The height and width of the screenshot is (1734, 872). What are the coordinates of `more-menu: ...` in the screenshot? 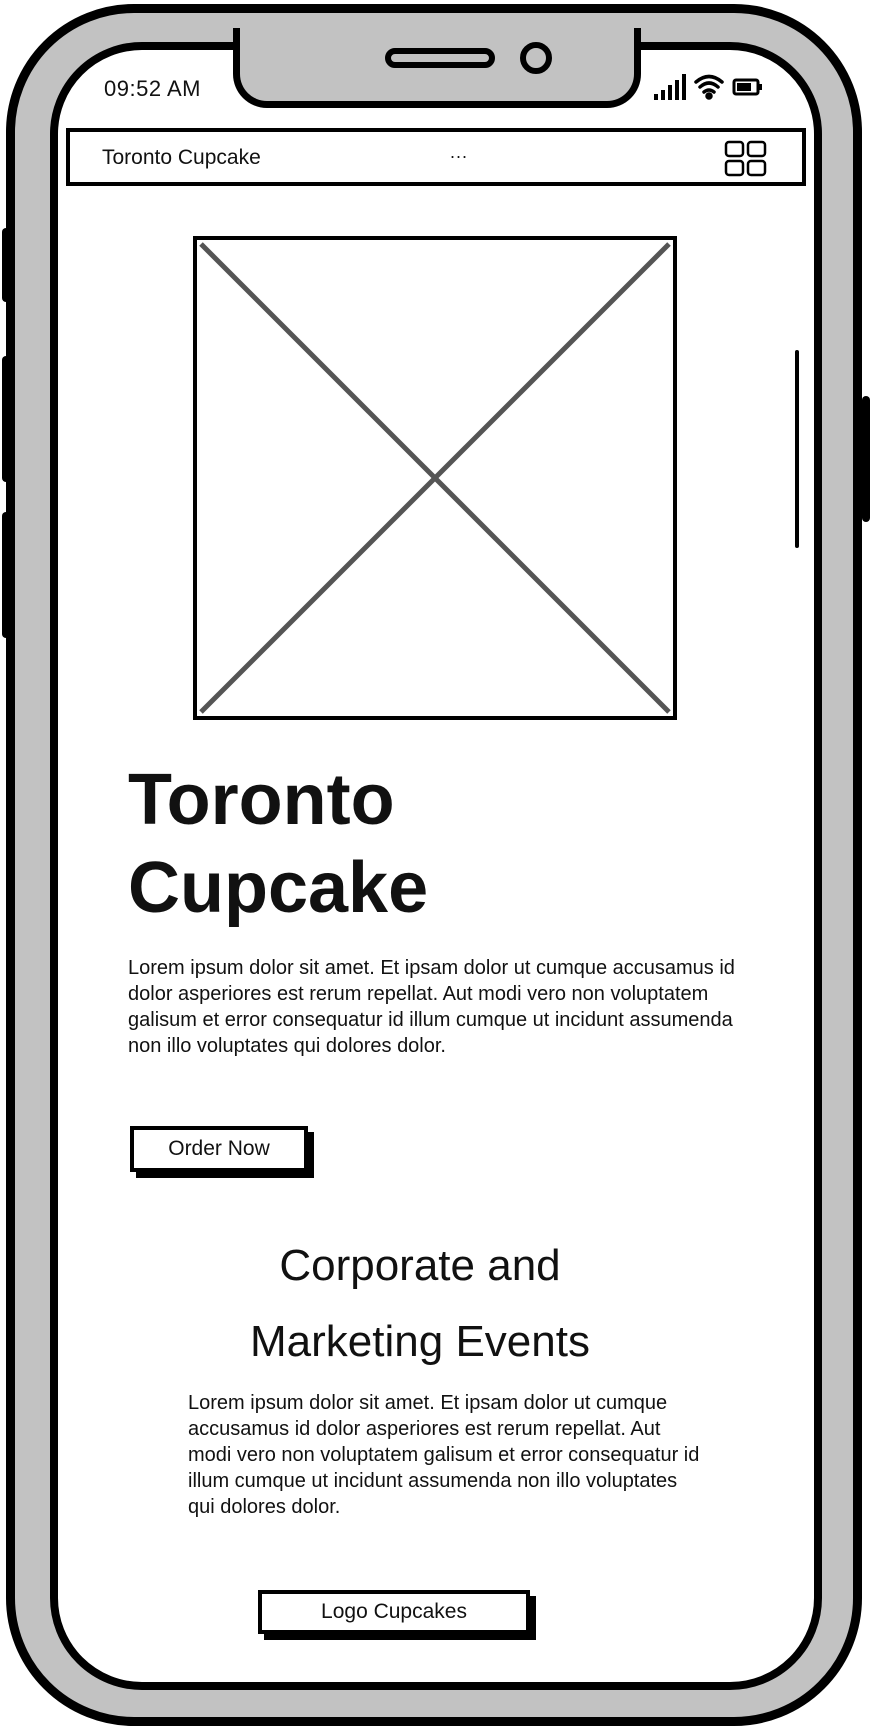 It's located at (459, 152).